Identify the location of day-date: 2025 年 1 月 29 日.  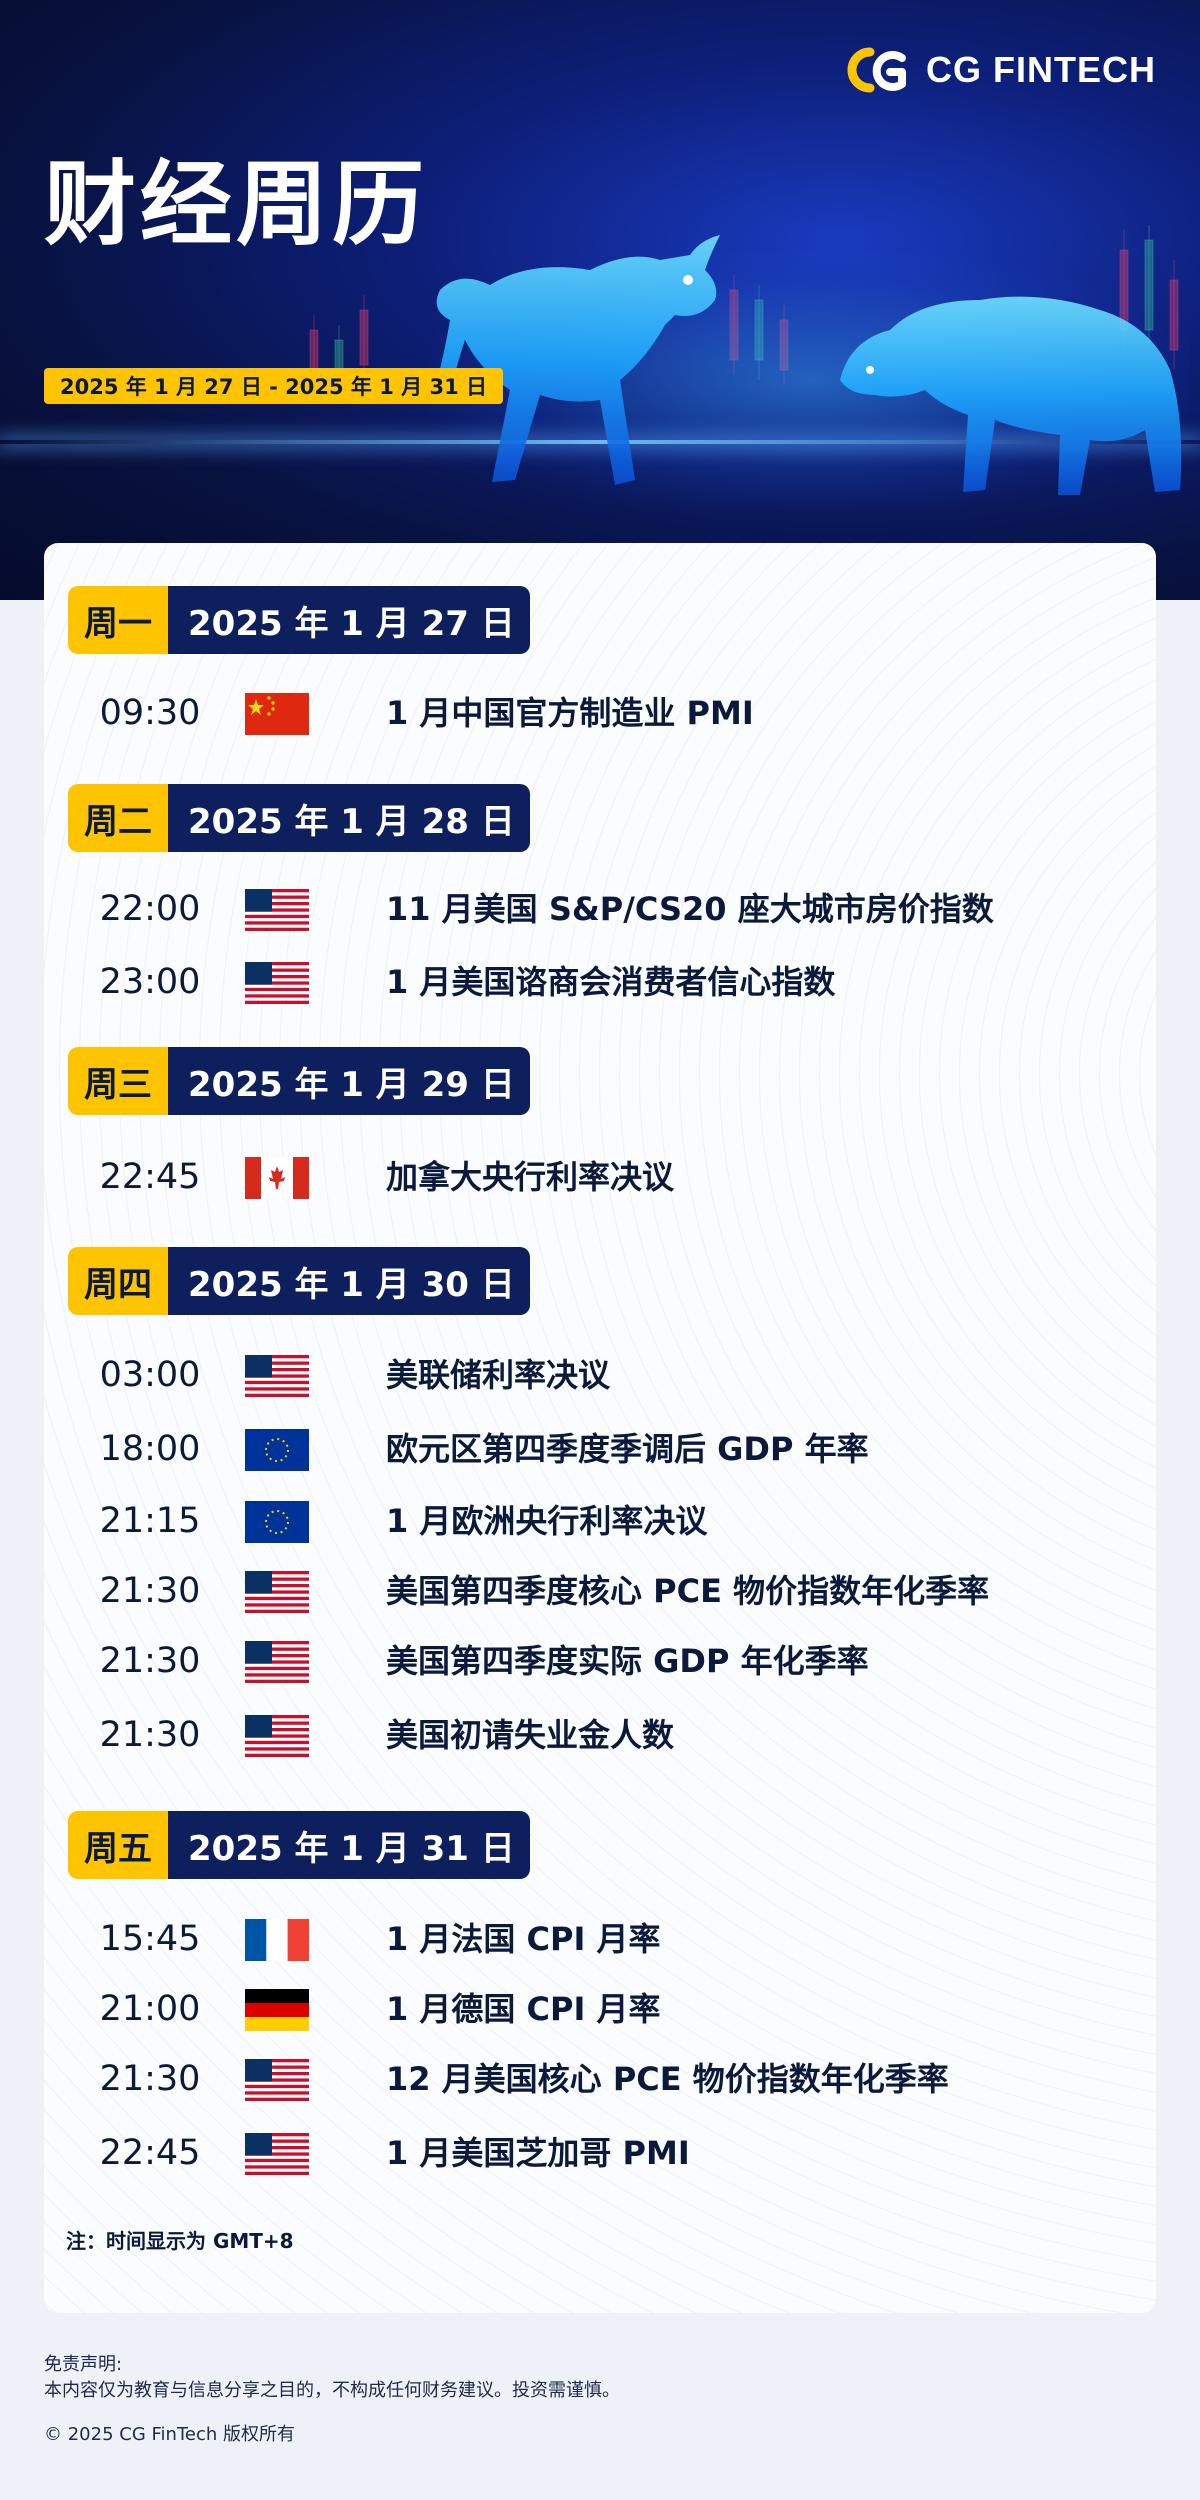
(349, 1081).